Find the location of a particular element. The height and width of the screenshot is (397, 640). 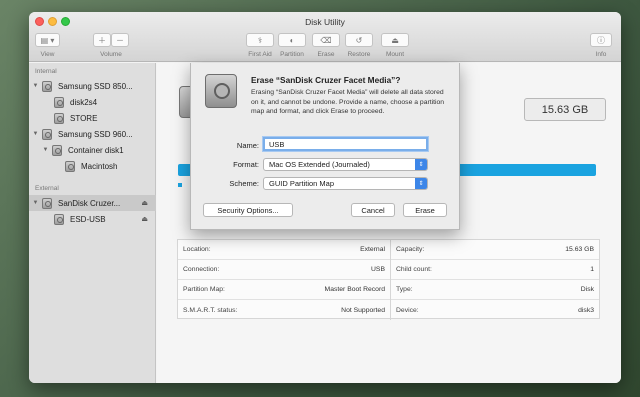

info-value: 1 is located at coordinates (592, 269).